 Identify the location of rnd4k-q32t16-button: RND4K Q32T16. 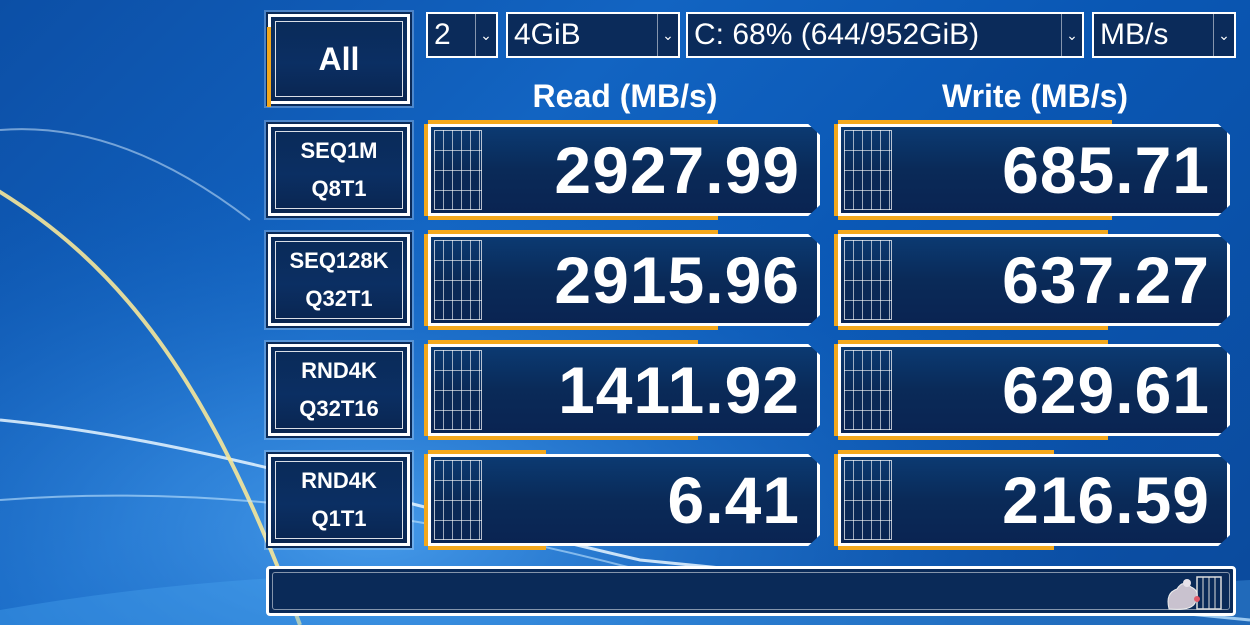
(339, 390).